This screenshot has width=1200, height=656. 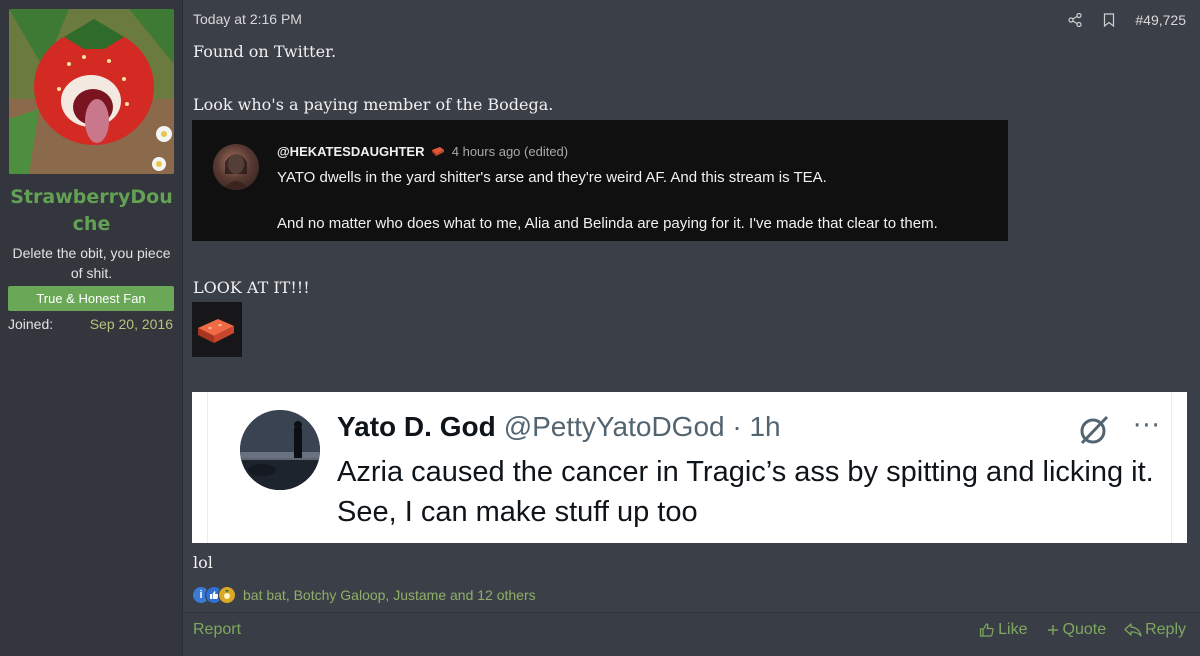 What do you see at coordinates (131, 324) in the screenshot?
I see `joined-date: Sep 20, 2016` at bounding box center [131, 324].